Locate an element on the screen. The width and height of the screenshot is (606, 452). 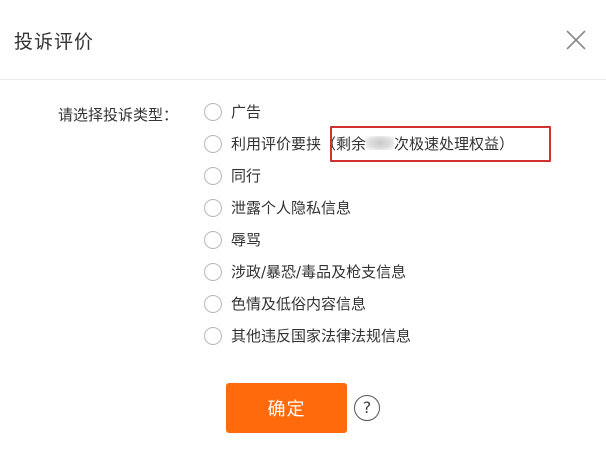
option-privacy-leak: 泄露个人隐私信息 is located at coordinates (384, 209).